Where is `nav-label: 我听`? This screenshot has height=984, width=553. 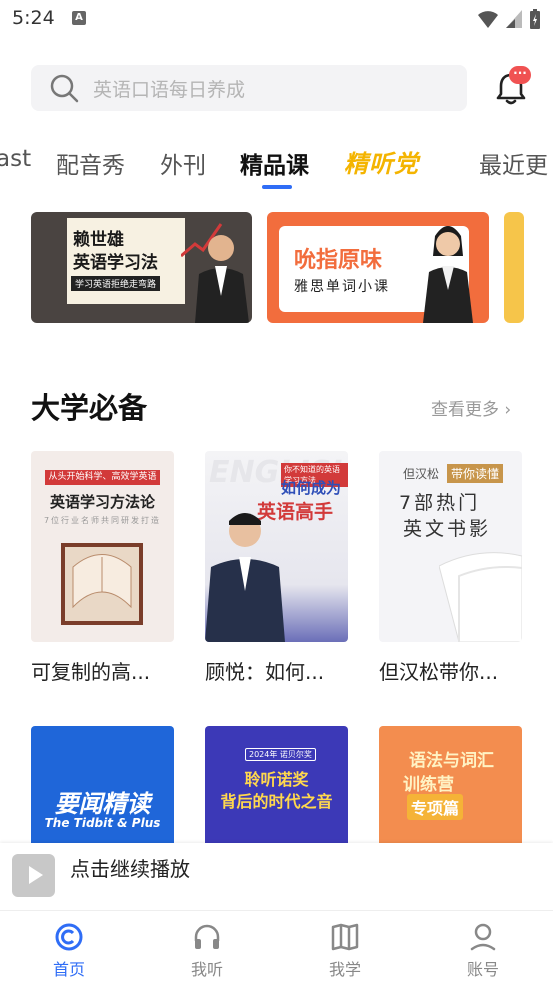 nav-label: 我听 is located at coordinates (206, 969).